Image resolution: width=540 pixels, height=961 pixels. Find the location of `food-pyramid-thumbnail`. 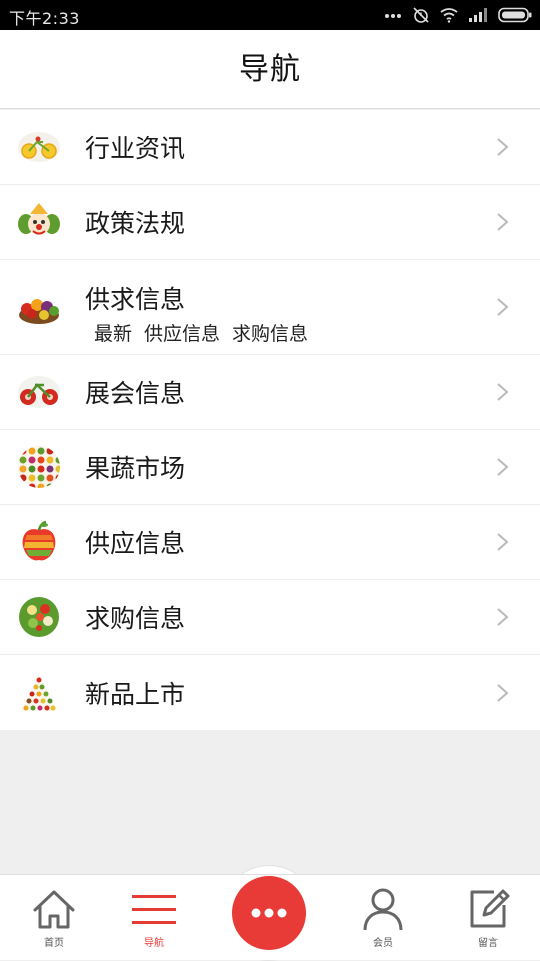

food-pyramid-thumbnail is located at coordinates (39, 693).